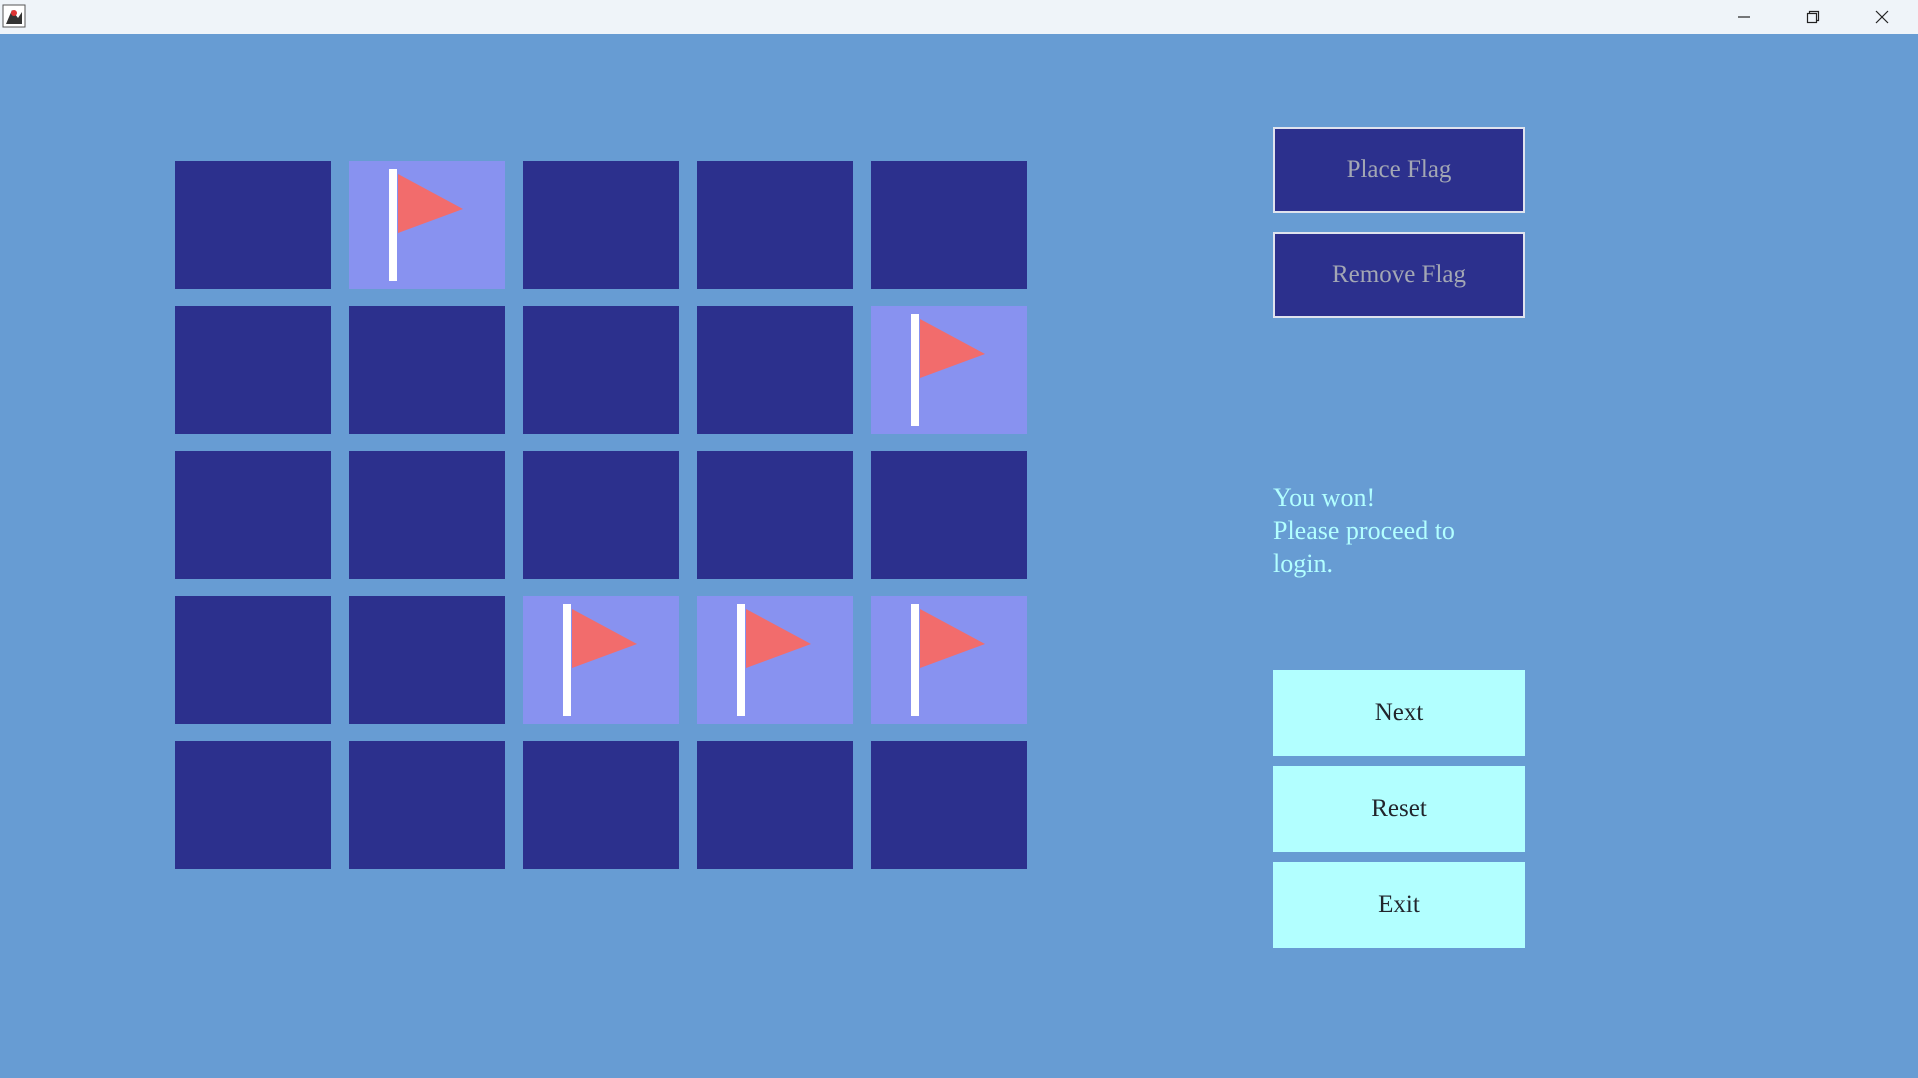 The image size is (1918, 1078). I want to click on board-cell-r2-c5, so click(949, 370).